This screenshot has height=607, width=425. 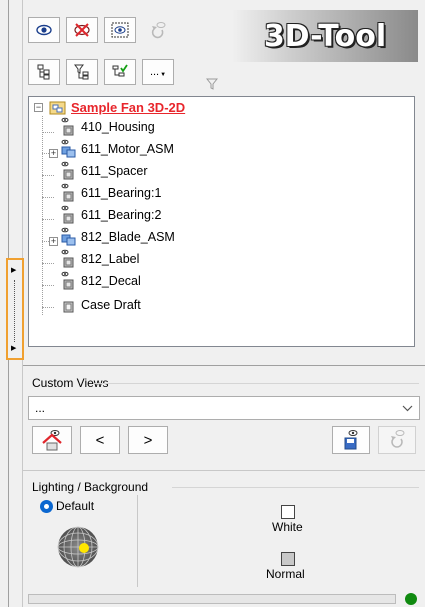 I want to click on tree-expand-icon, so click(x=43, y=72).